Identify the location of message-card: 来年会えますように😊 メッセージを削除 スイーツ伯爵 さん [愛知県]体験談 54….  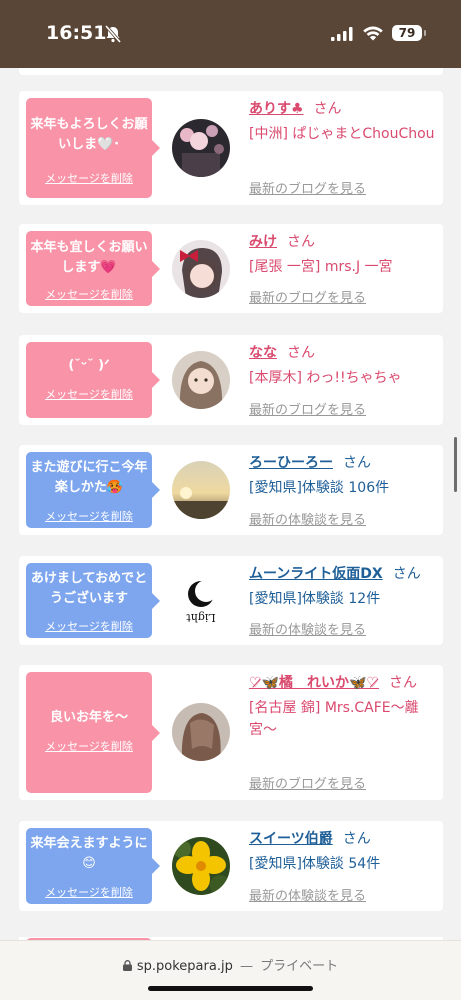
(231, 866).